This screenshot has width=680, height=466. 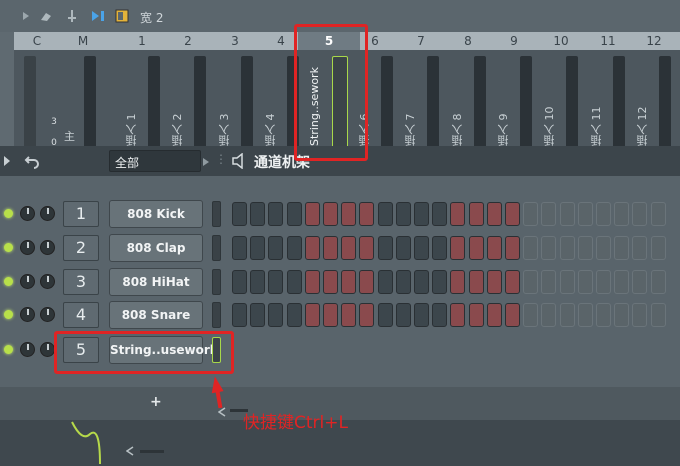 I want to click on mixer-col-8: 8, so click(x=468, y=41).